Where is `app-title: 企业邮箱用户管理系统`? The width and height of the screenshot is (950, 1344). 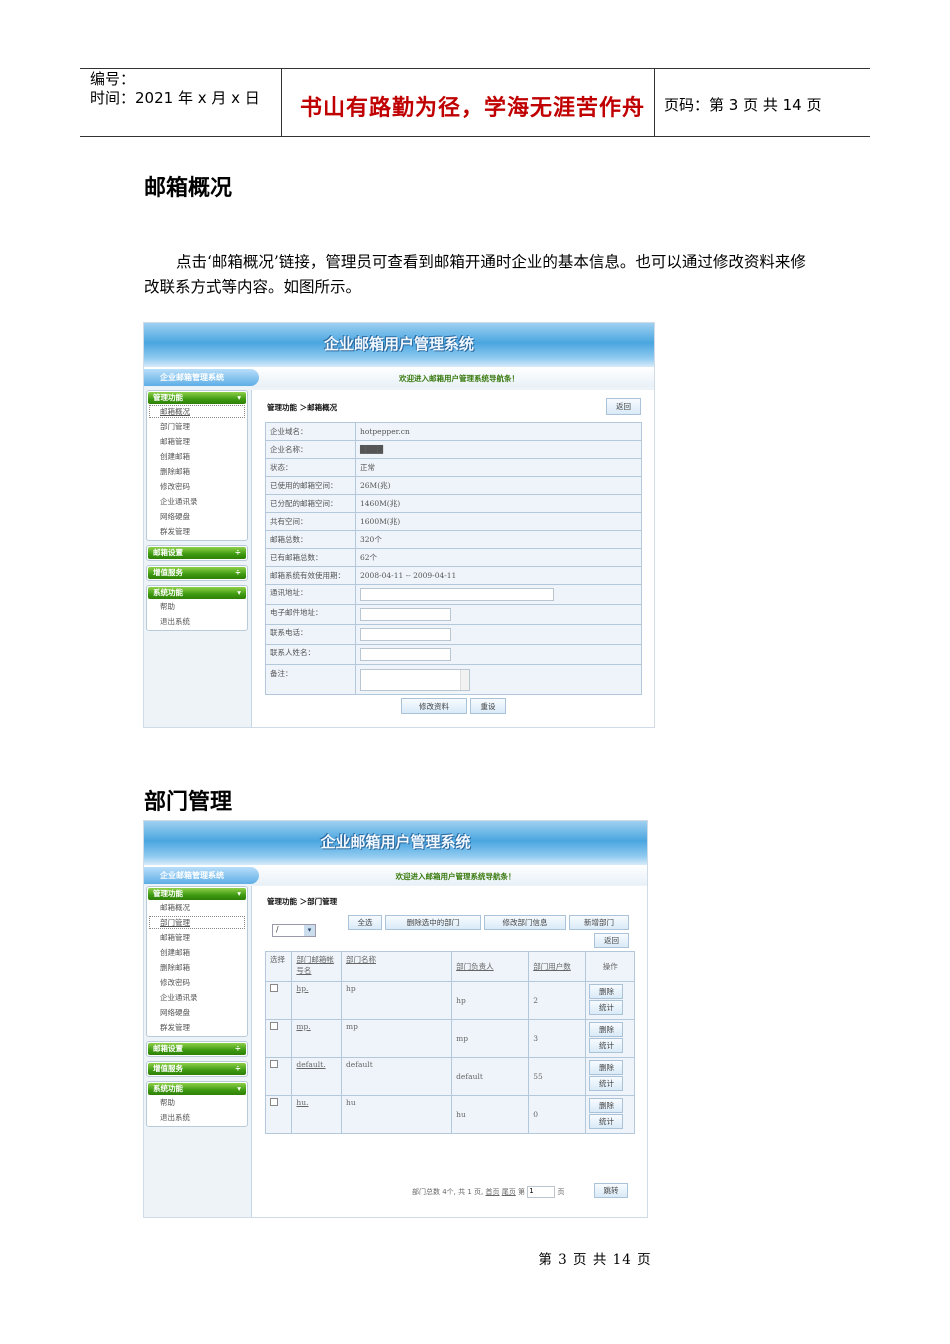 app-title: 企业邮箱用户管理系统 is located at coordinates (395, 842).